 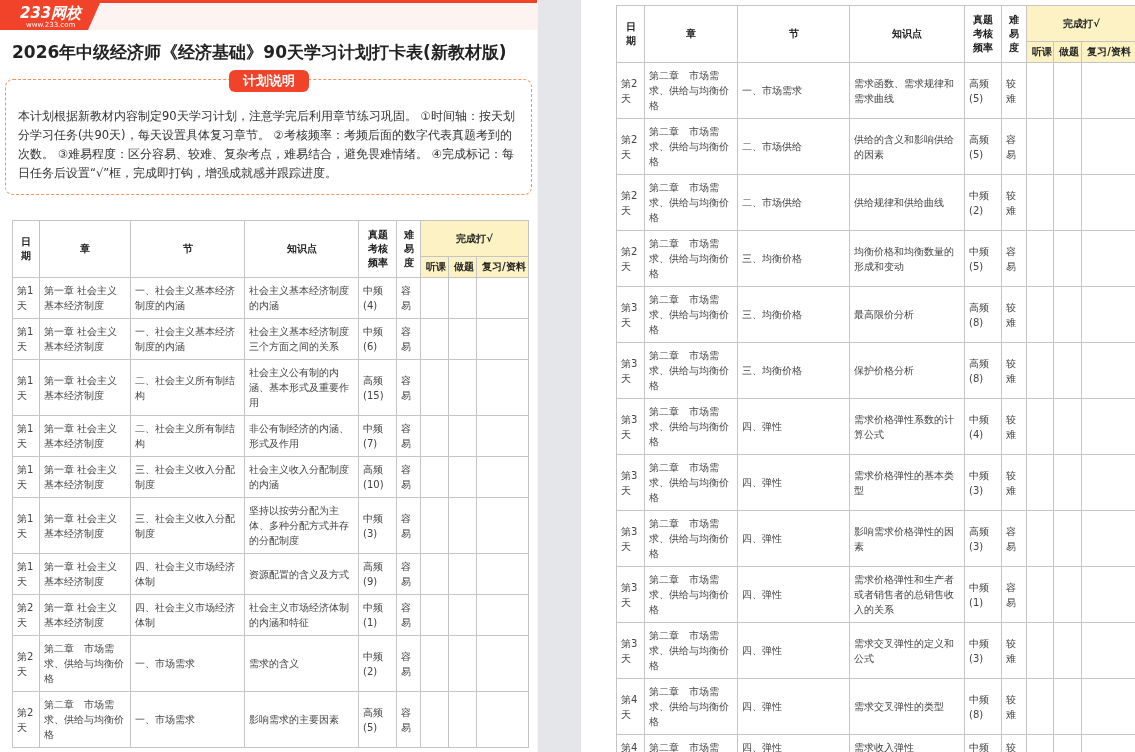 I want to click on point-cell: 保护价格分析, so click(x=907, y=370).